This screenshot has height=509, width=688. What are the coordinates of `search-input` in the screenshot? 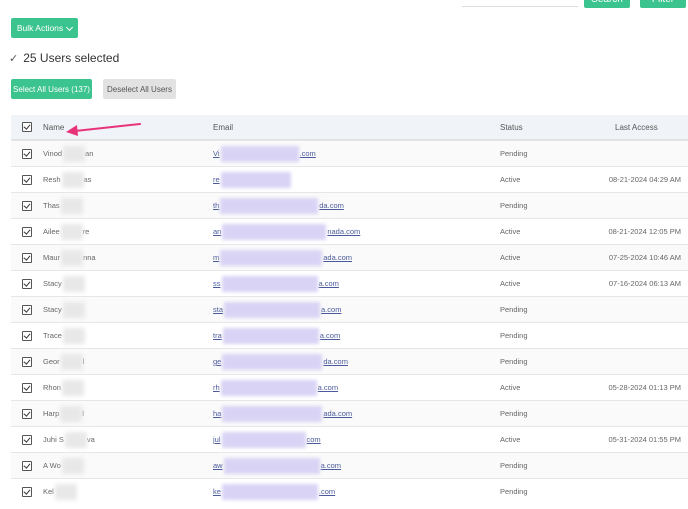 It's located at (520, 3).